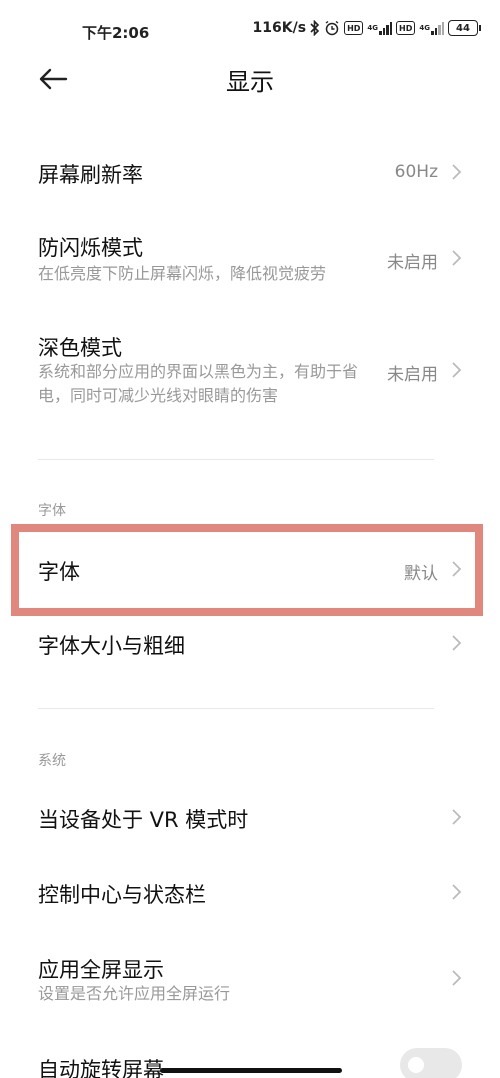 This screenshot has height=1078, width=500. I want to click on setting-refresh-rate: 屏幕刷新率 60Hz, so click(250, 172).